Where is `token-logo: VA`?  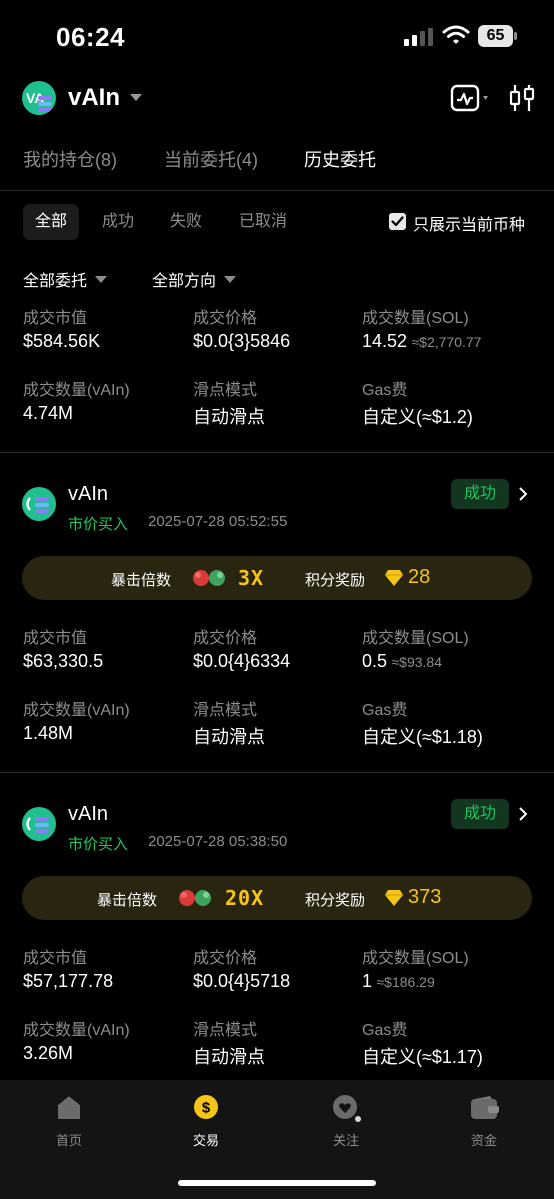
token-logo: VA is located at coordinates (39, 98).